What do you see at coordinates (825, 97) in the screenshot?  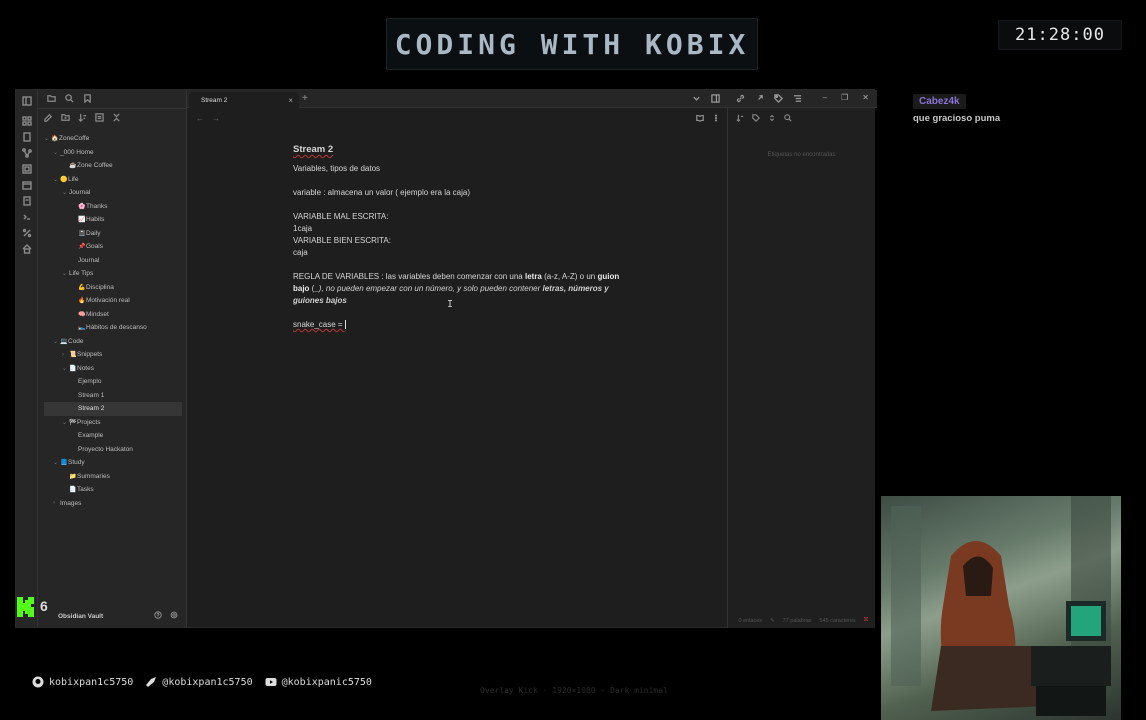 I see `minimize-icon: –` at bounding box center [825, 97].